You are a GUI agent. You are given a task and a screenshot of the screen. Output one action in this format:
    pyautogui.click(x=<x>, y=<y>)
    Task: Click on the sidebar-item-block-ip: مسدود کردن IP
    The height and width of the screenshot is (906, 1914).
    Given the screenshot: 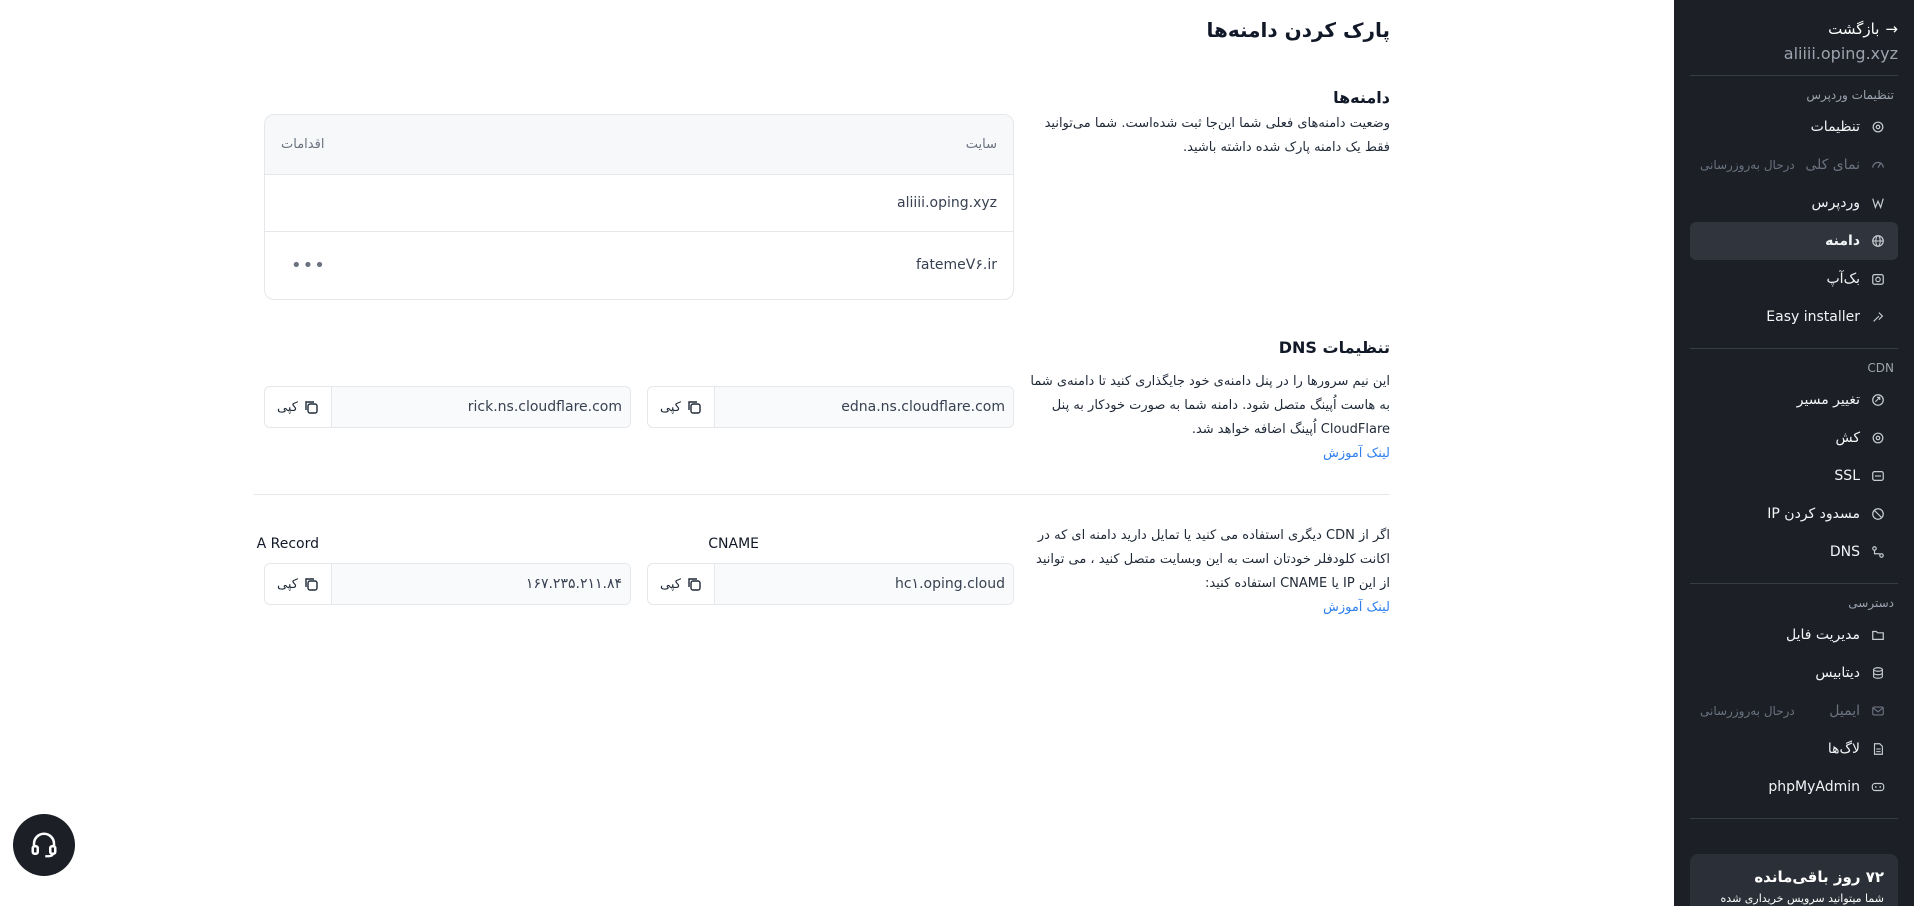 What is the action you would take?
    pyautogui.click(x=1794, y=514)
    